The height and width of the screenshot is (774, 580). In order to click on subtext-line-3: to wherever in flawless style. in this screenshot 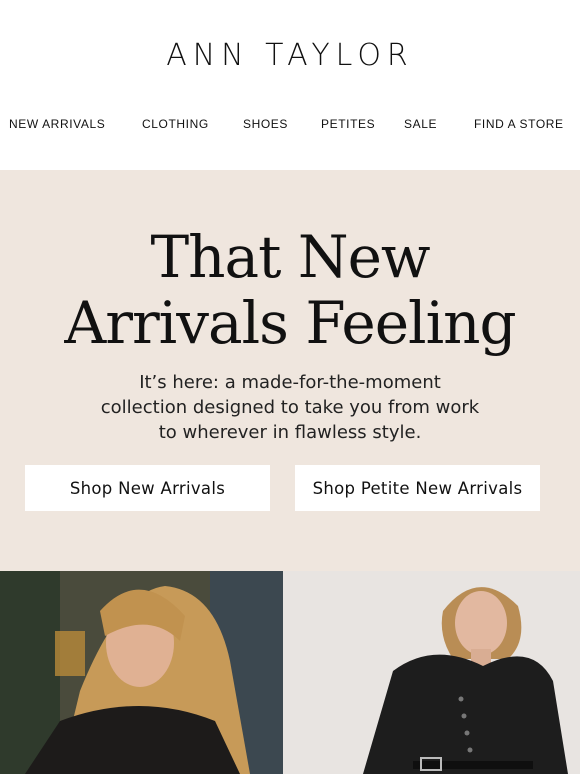, I will do `click(290, 432)`.